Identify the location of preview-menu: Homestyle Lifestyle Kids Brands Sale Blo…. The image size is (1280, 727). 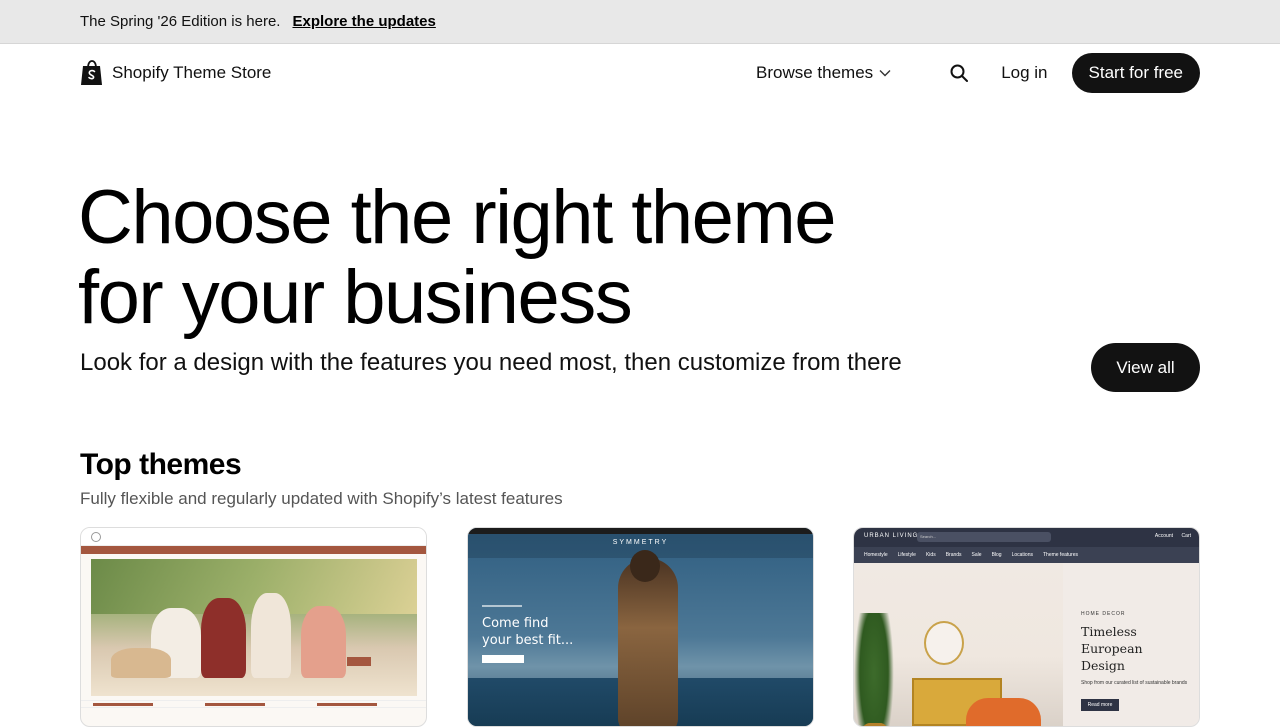
(1026, 555).